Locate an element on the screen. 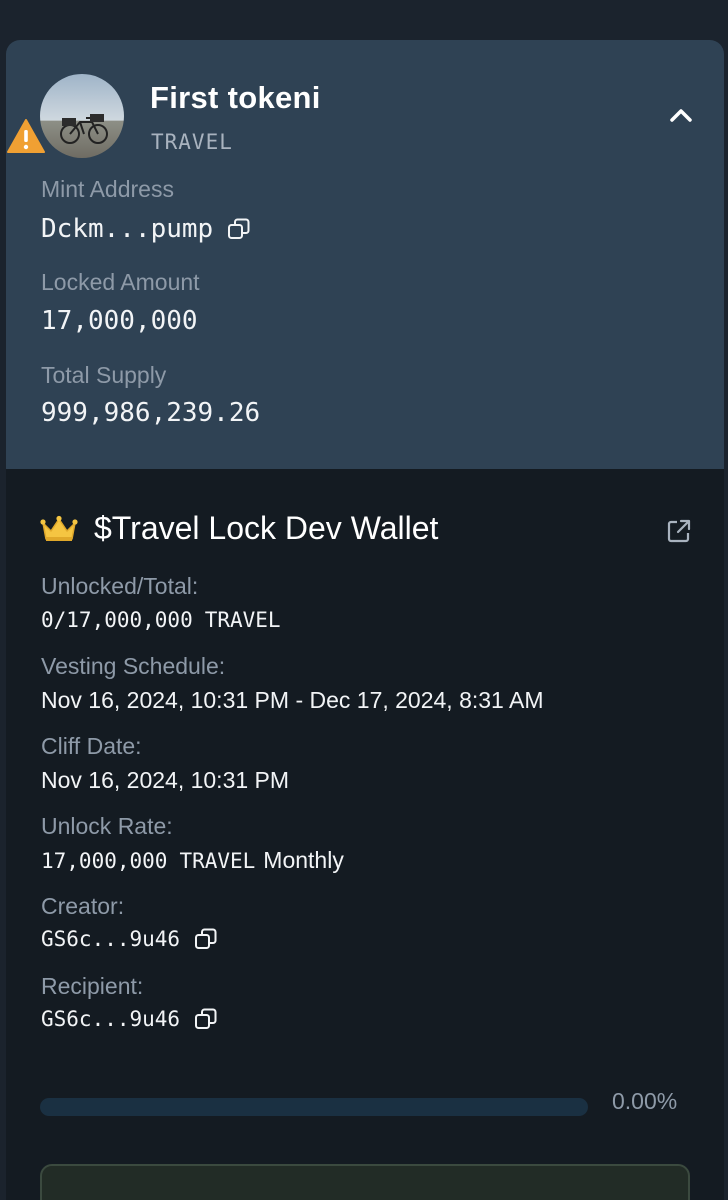 Image resolution: width=728 pixels, height=1200 pixels. mint-address-row: Dckm...pump is located at coordinates (146, 229).